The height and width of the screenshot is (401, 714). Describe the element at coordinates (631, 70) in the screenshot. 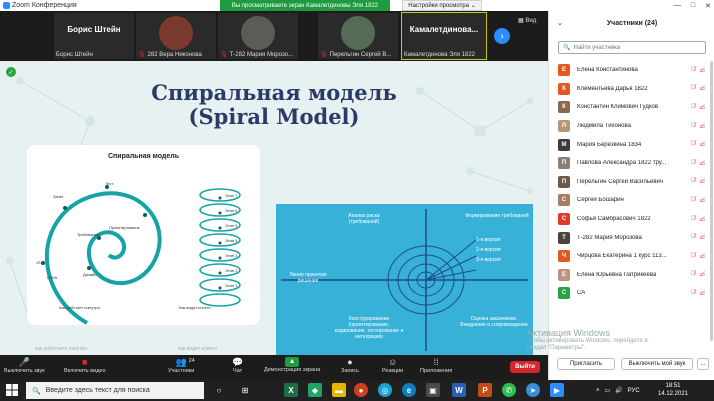

I see `participant-row: Е Елена Константинова 🎙̸ ▭̸` at that location.